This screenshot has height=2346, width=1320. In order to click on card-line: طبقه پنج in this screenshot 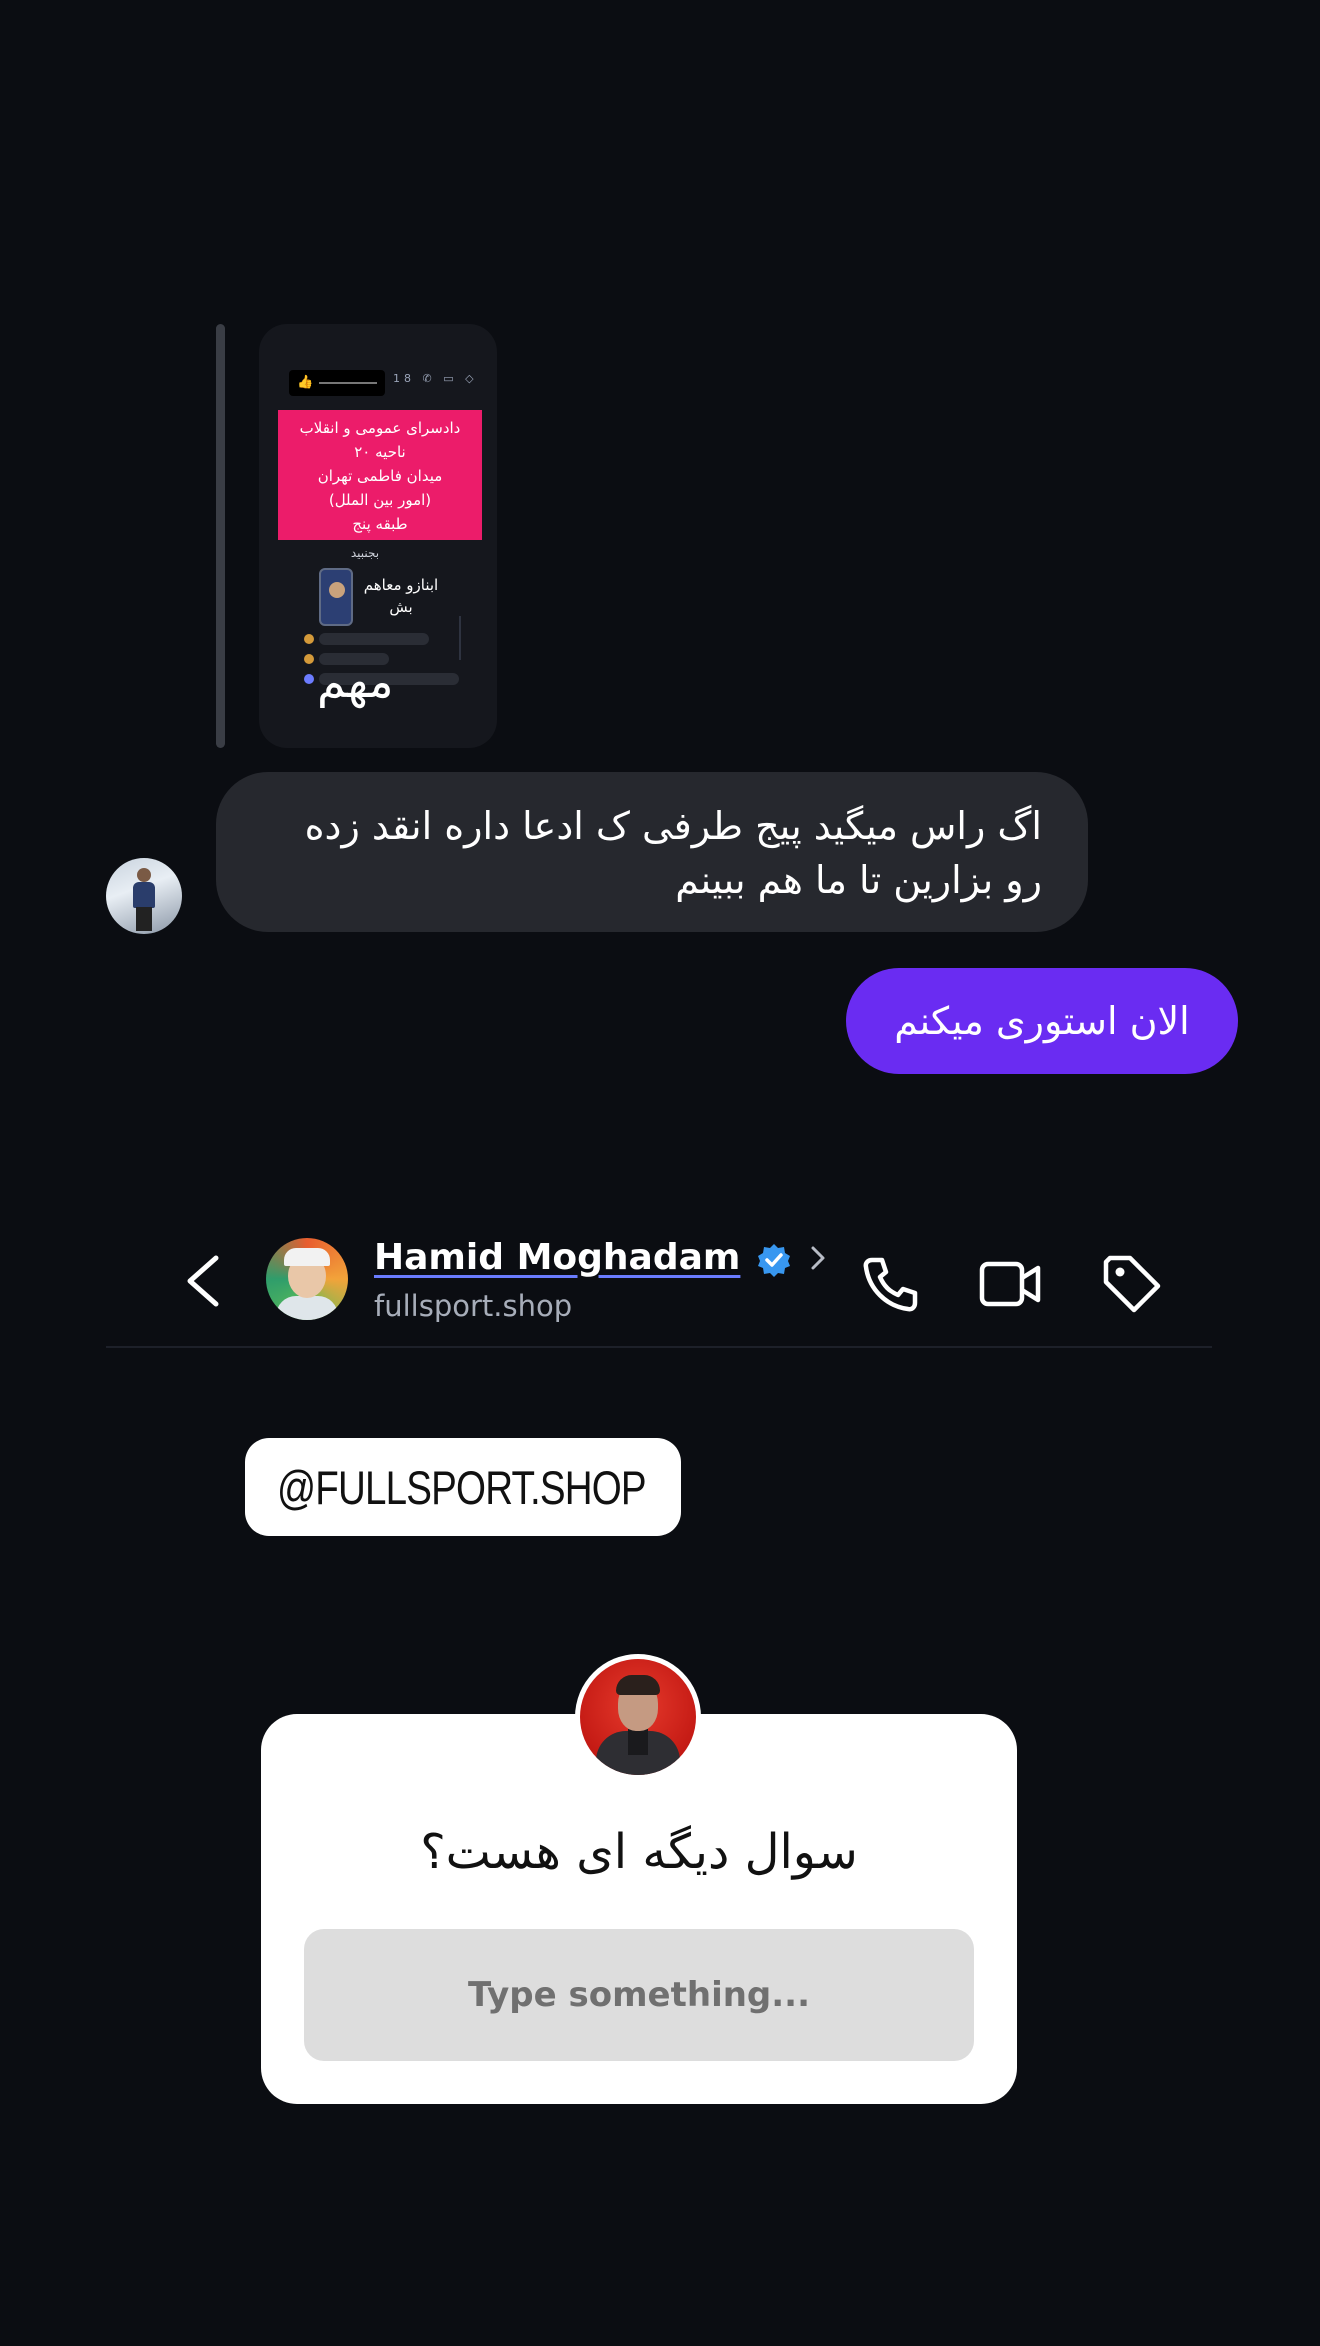, I will do `click(380, 524)`.